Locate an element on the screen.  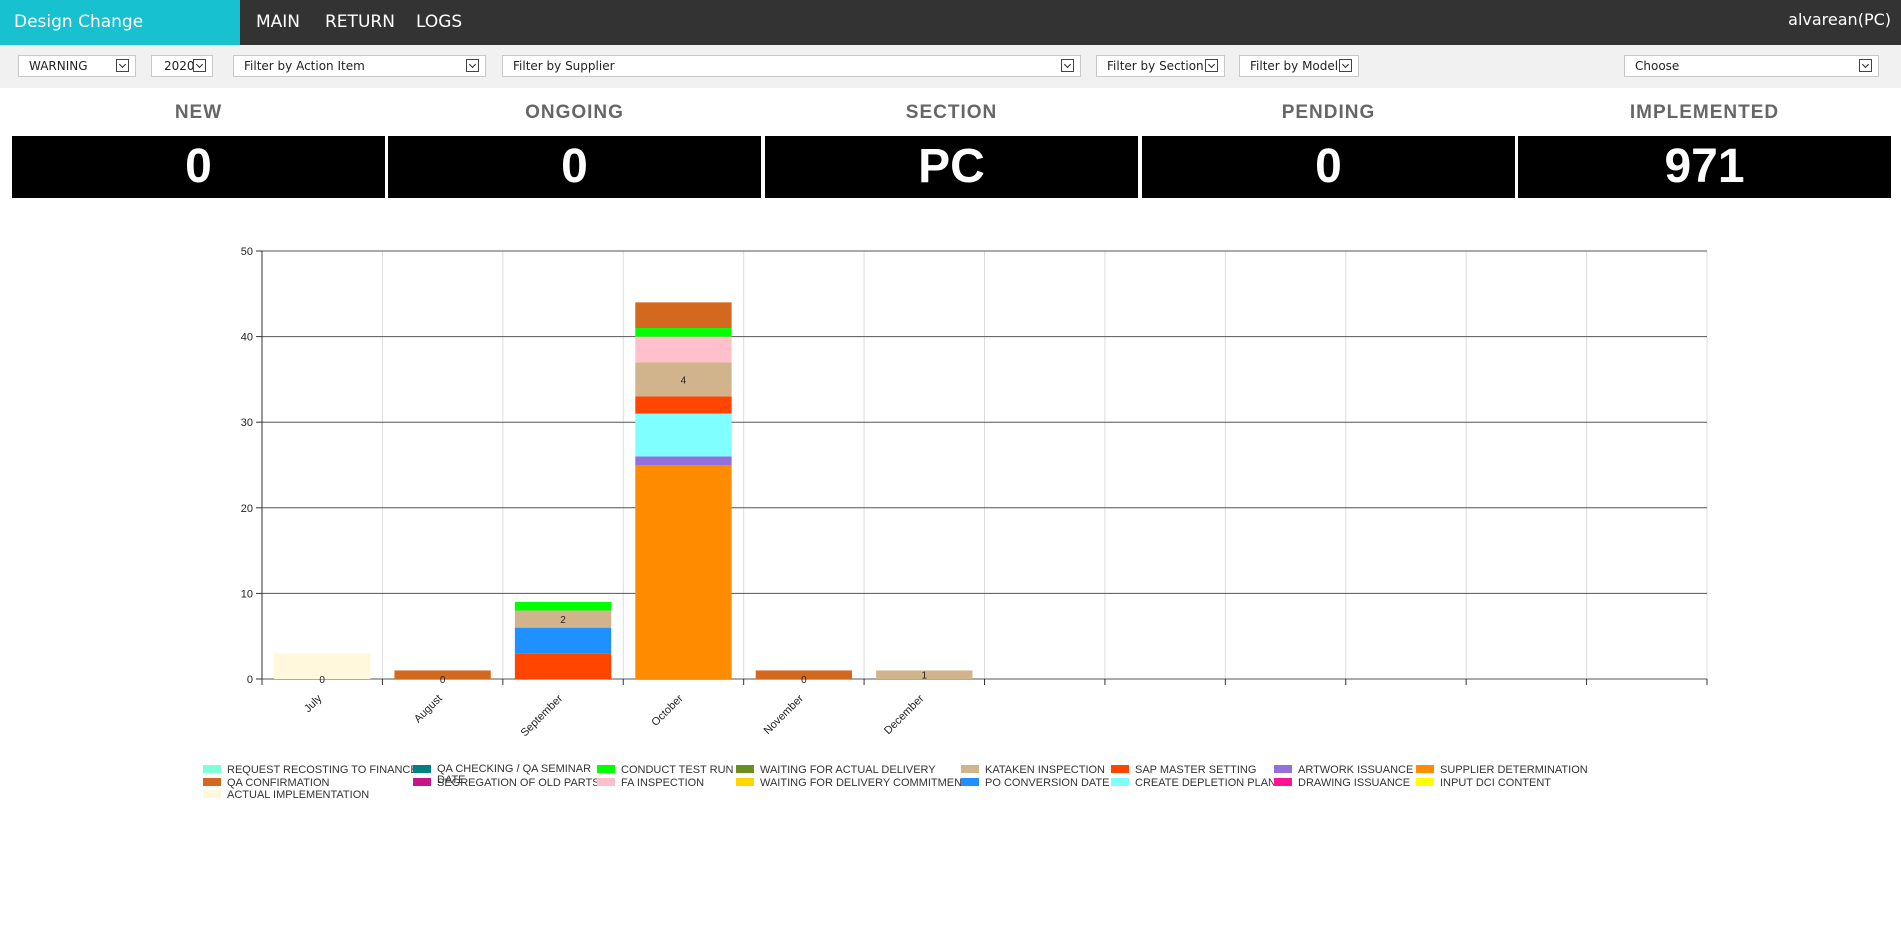
stat-value-ongoing: 0 is located at coordinates (574, 167).